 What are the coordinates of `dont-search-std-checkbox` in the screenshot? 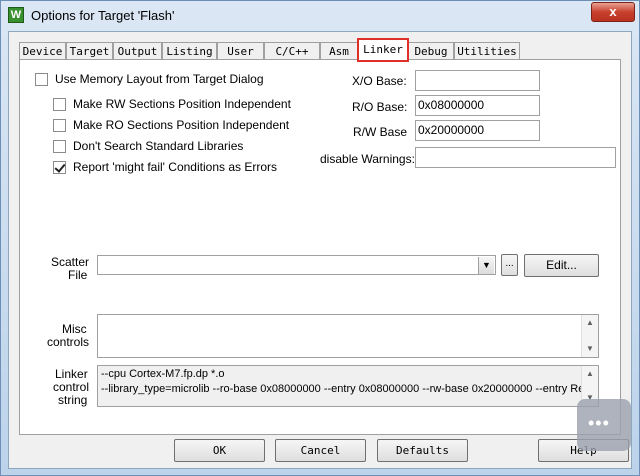 It's located at (59, 146).